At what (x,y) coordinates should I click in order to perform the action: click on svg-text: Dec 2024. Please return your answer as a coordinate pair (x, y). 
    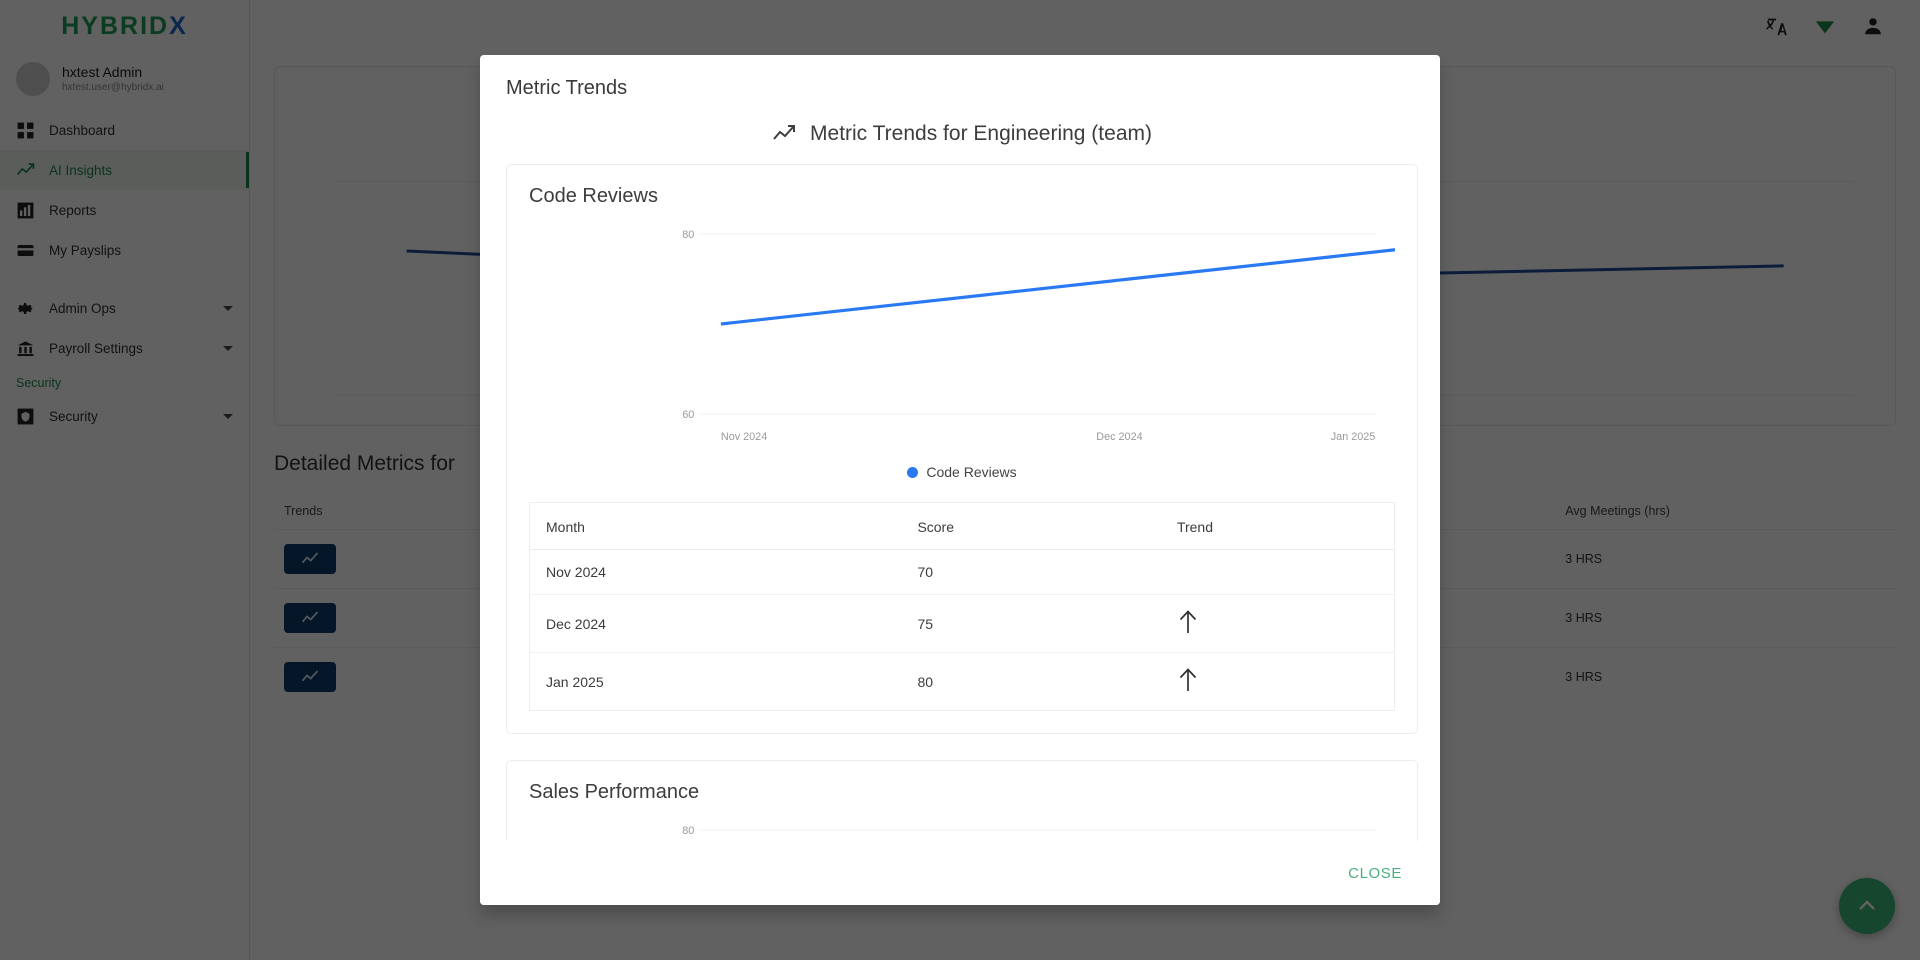
    Looking at the image, I should click on (1119, 437).